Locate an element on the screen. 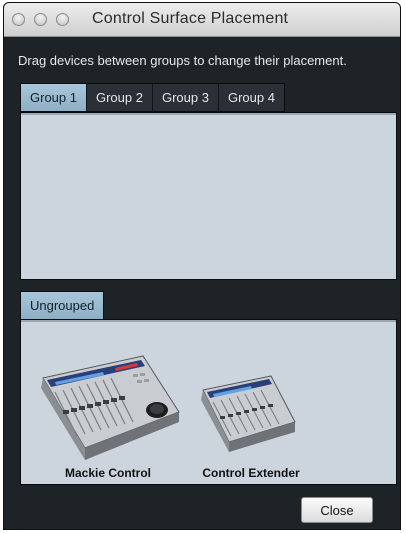 This screenshot has height=533, width=406. tab-group-4: Group 4 is located at coordinates (251, 97).